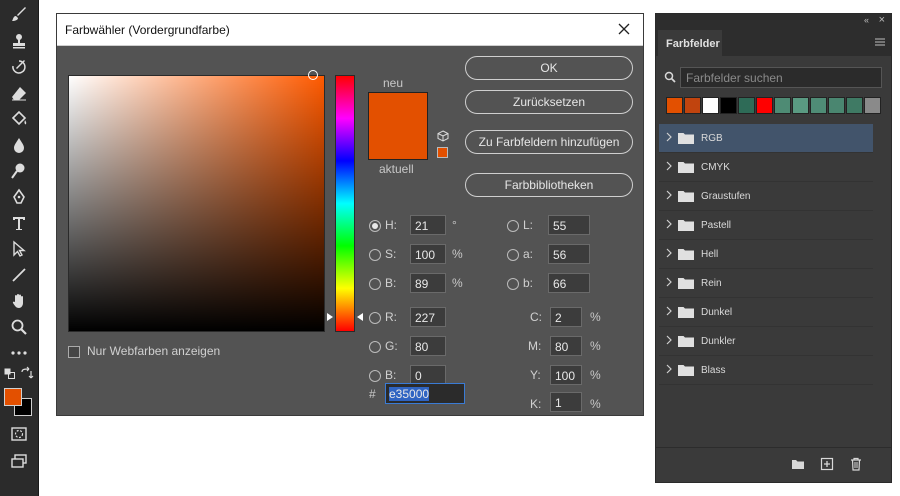  I want to click on close-icon, so click(624, 29).